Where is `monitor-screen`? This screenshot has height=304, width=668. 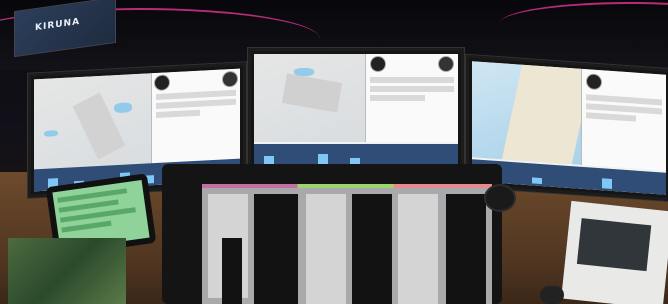 monitor-screen is located at coordinates (356, 110).